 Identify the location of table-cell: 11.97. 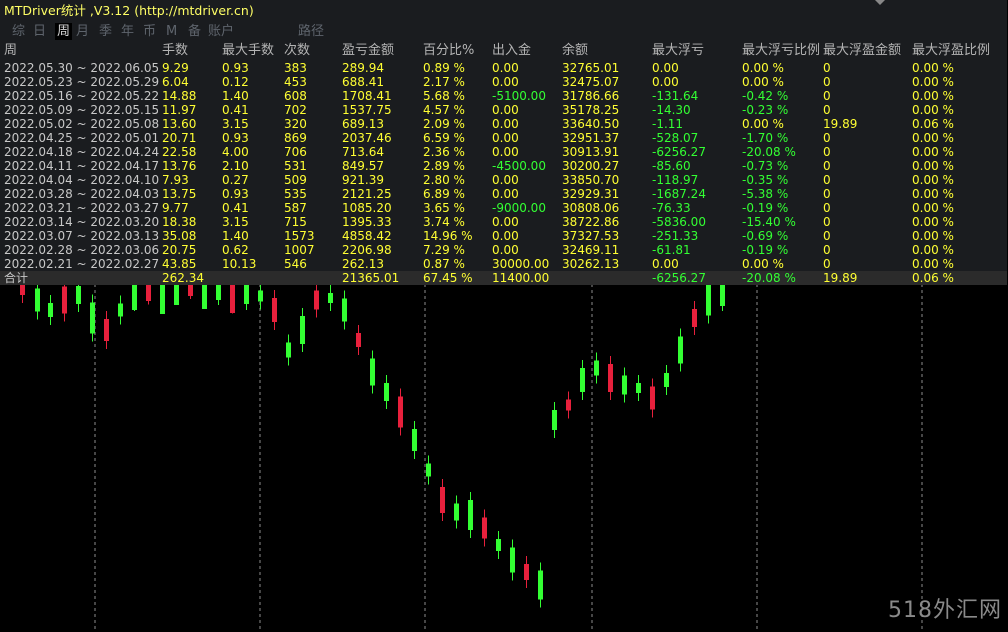
(179, 110).